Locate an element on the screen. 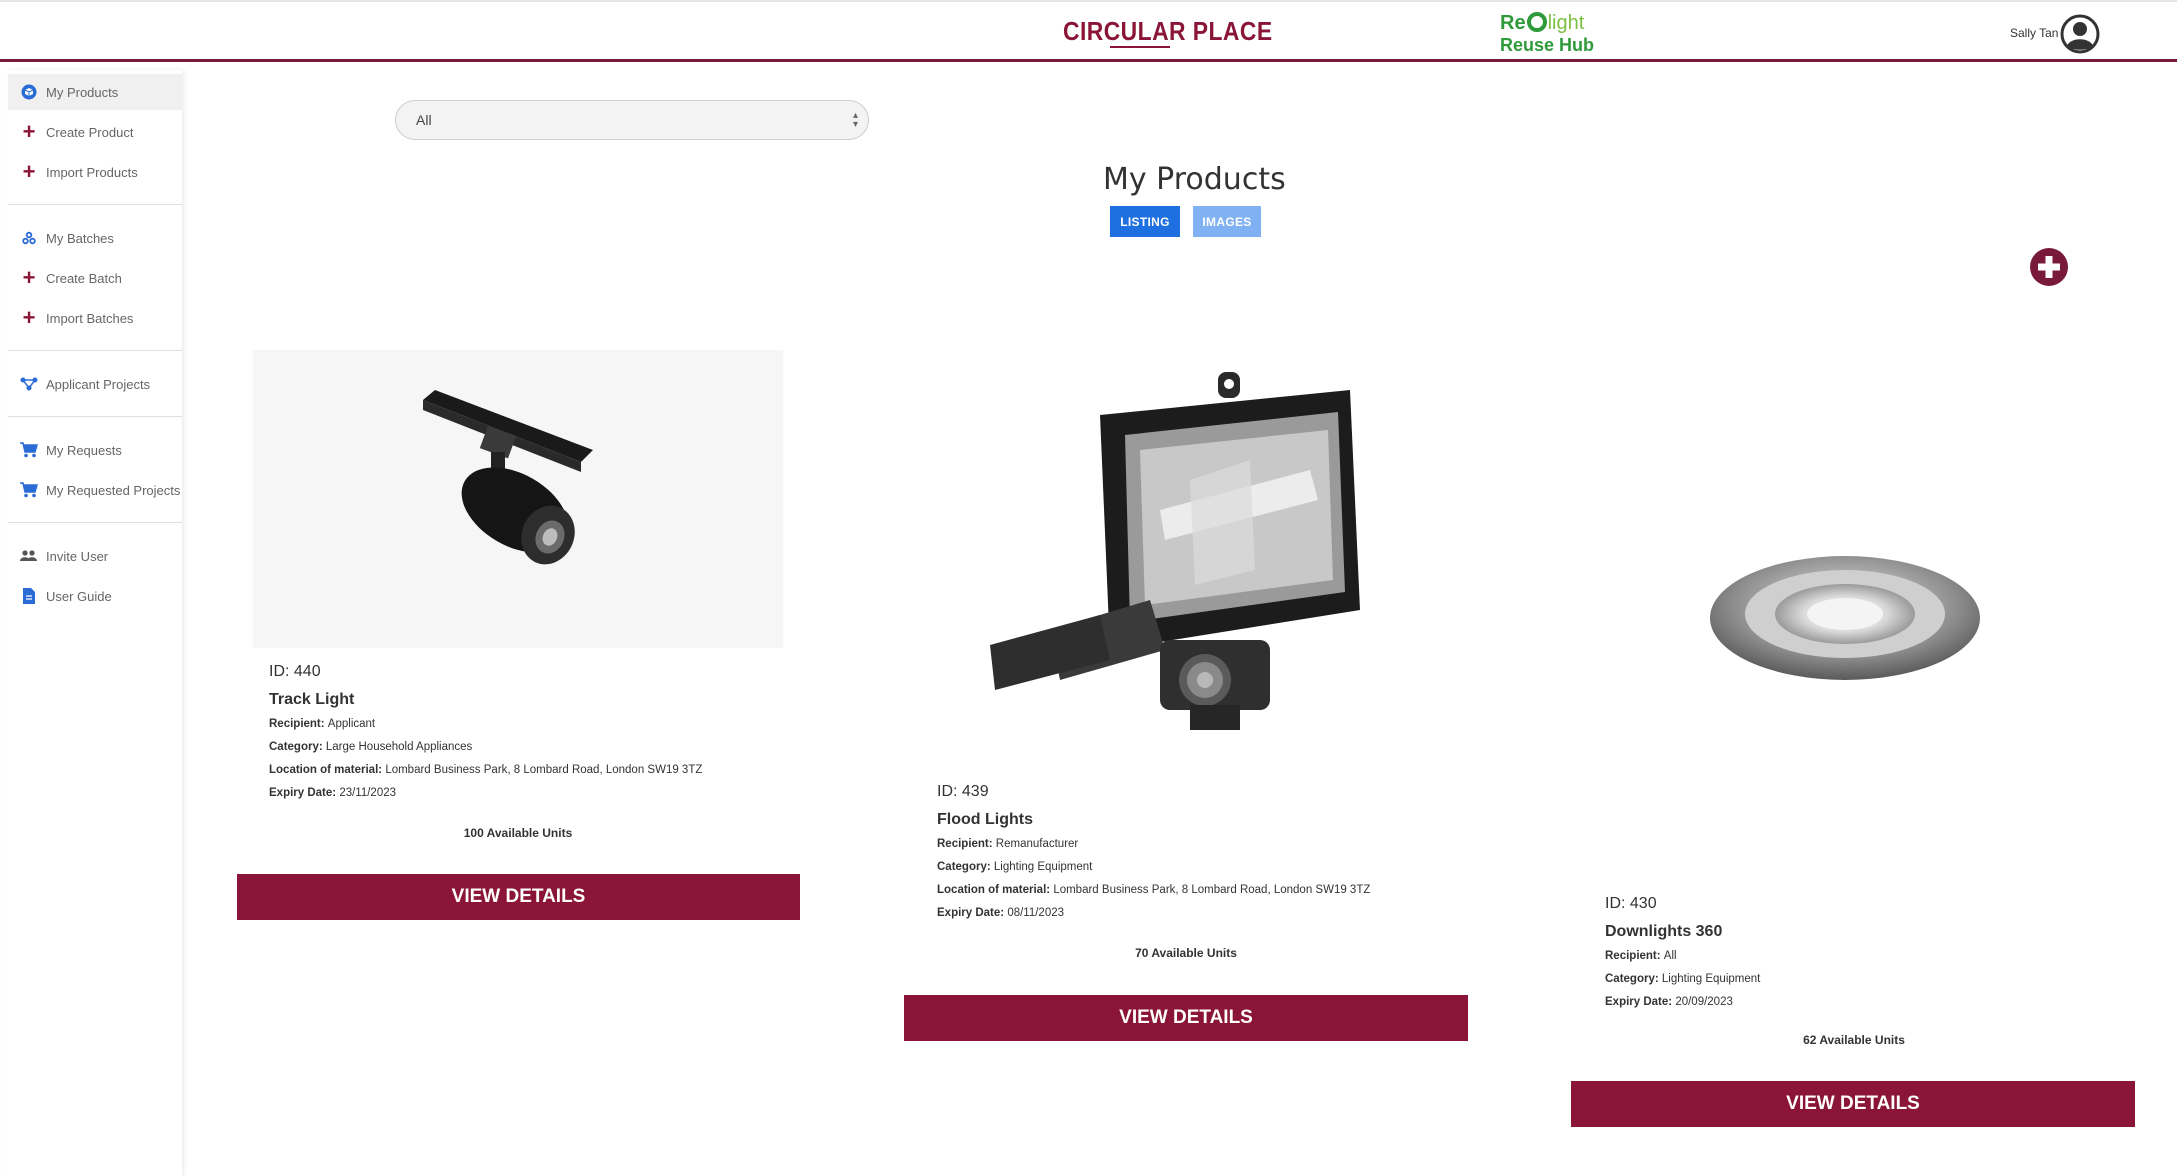 The width and height of the screenshot is (2177, 1176). sidebar-item-create-batch: + Create Batch is located at coordinates (95, 278).